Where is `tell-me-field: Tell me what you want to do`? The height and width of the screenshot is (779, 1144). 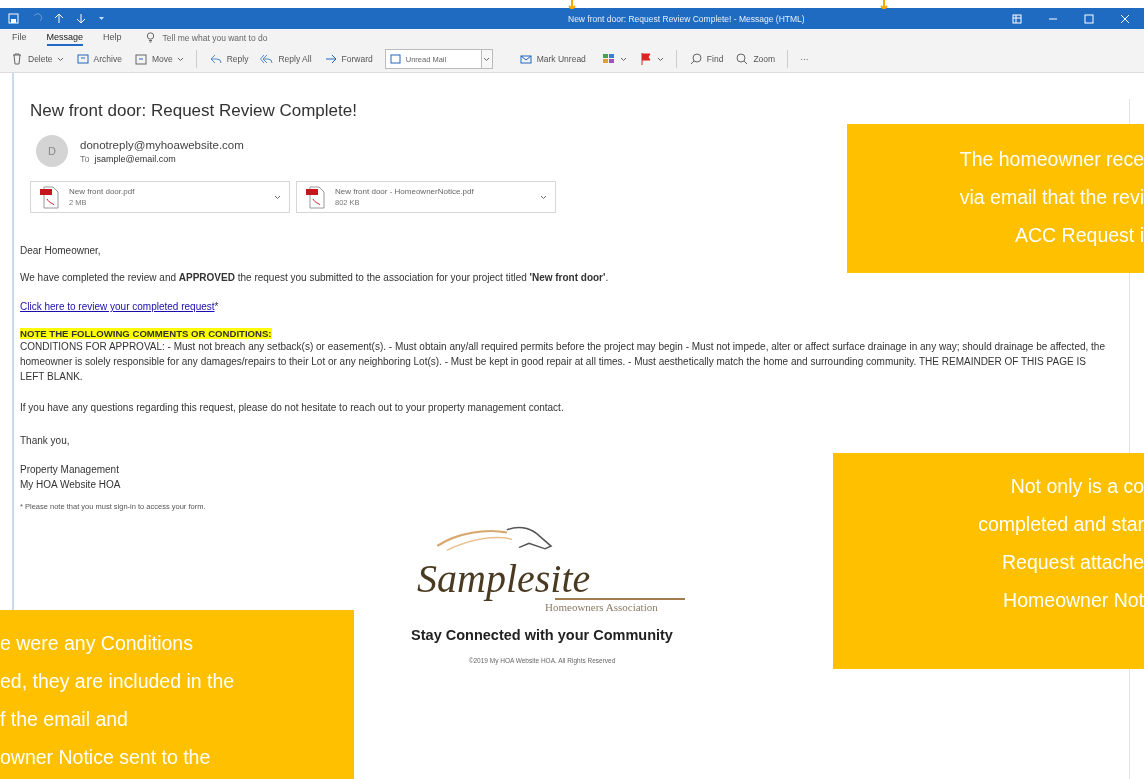
tell-me-field: Tell me what you want to do is located at coordinates (215, 37).